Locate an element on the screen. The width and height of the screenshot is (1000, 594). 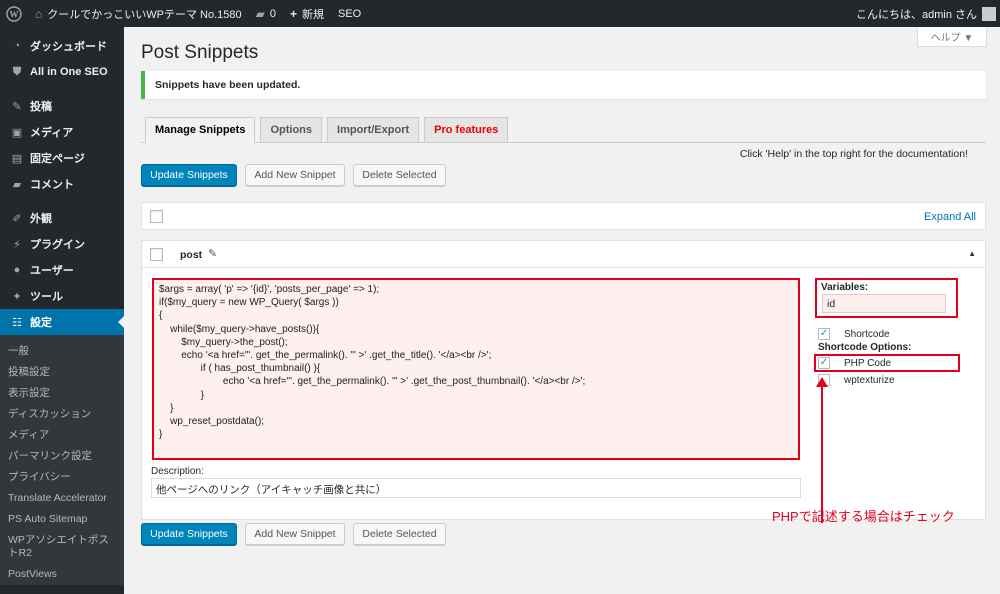
my-account-link: こんにちは、admin さん is located at coordinates (924, 13).